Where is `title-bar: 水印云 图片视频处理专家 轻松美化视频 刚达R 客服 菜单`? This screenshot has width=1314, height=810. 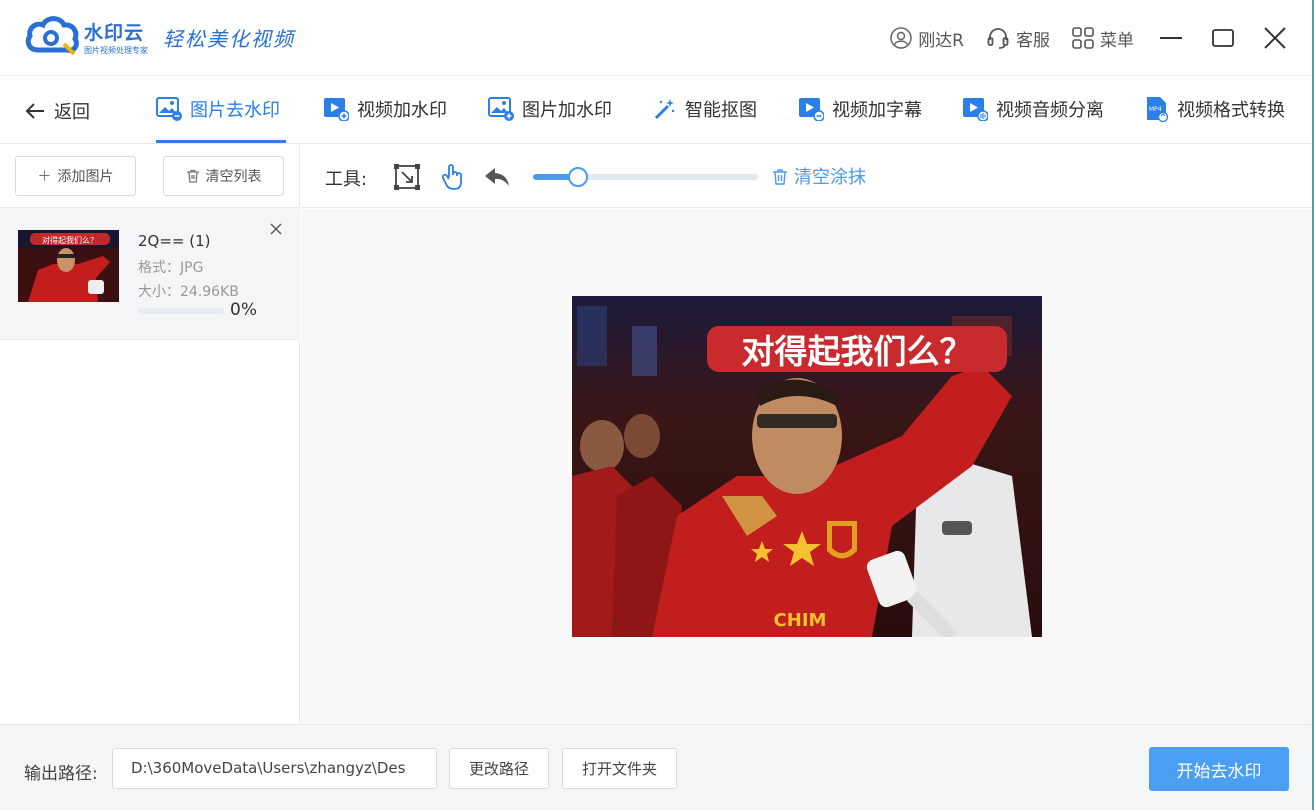 title-bar: 水印云 图片视频处理专家 轻松美化视频 刚达R 客服 菜单 is located at coordinates (656, 38).